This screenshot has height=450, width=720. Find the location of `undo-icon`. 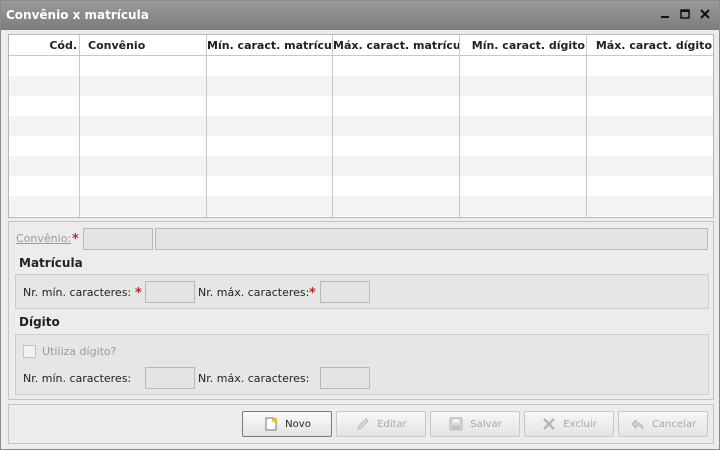

undo-icon is located at coordinates (637, 425).